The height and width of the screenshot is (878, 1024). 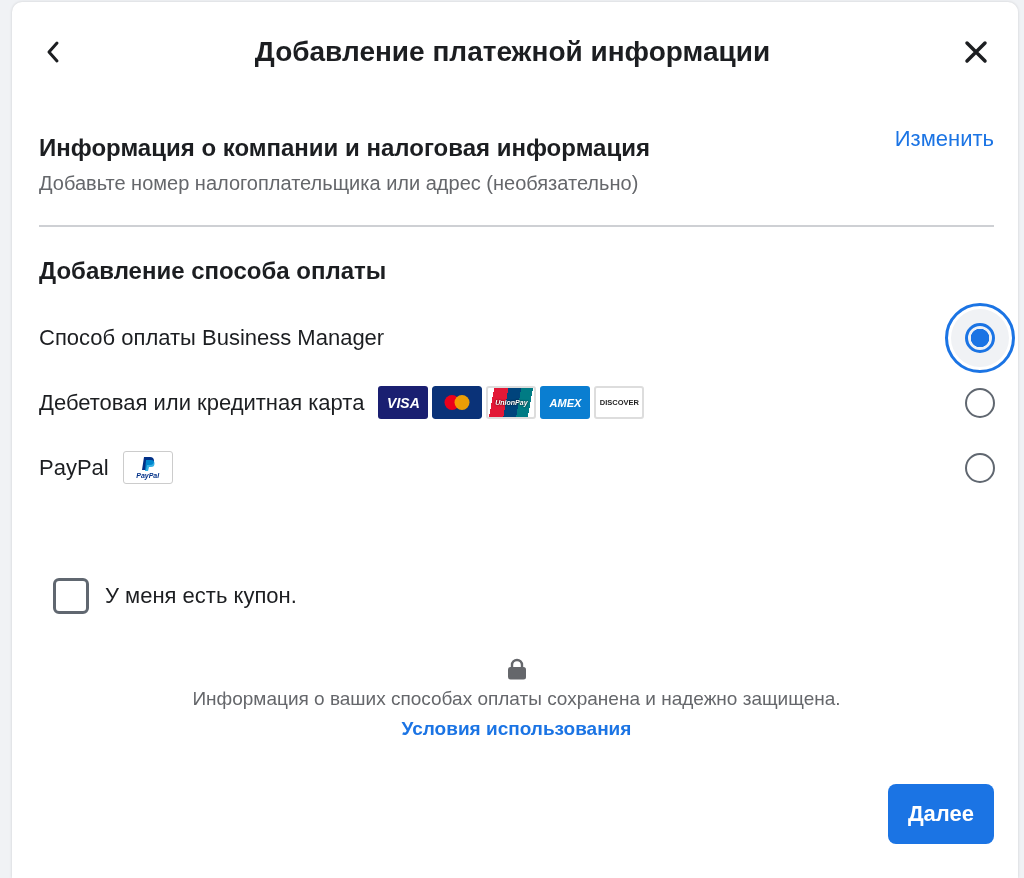 I want to click on payment-option-label: PayPal, so click(x=74, y=467).